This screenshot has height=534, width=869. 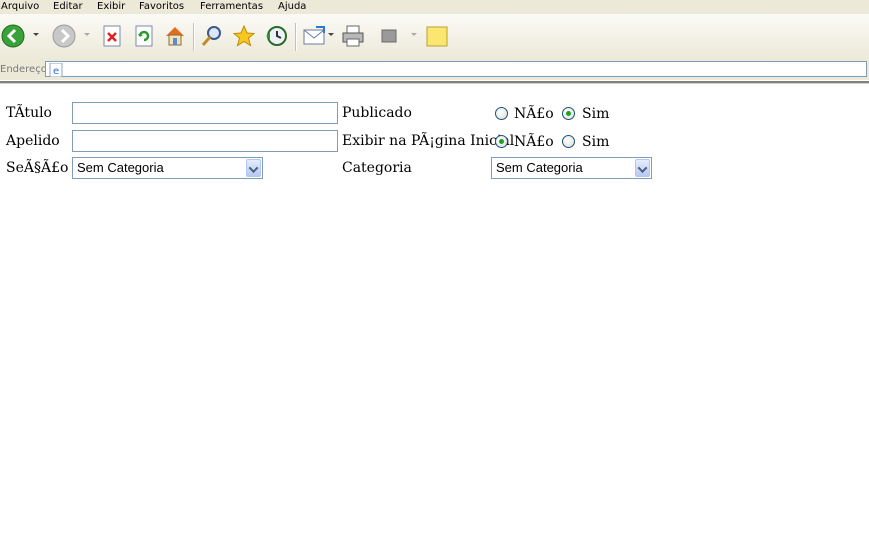 What do you see at coordinates (120, 167) in the screenshot?
I see `section-select-value: Sem Categoria` at bounding box center [120, 167].